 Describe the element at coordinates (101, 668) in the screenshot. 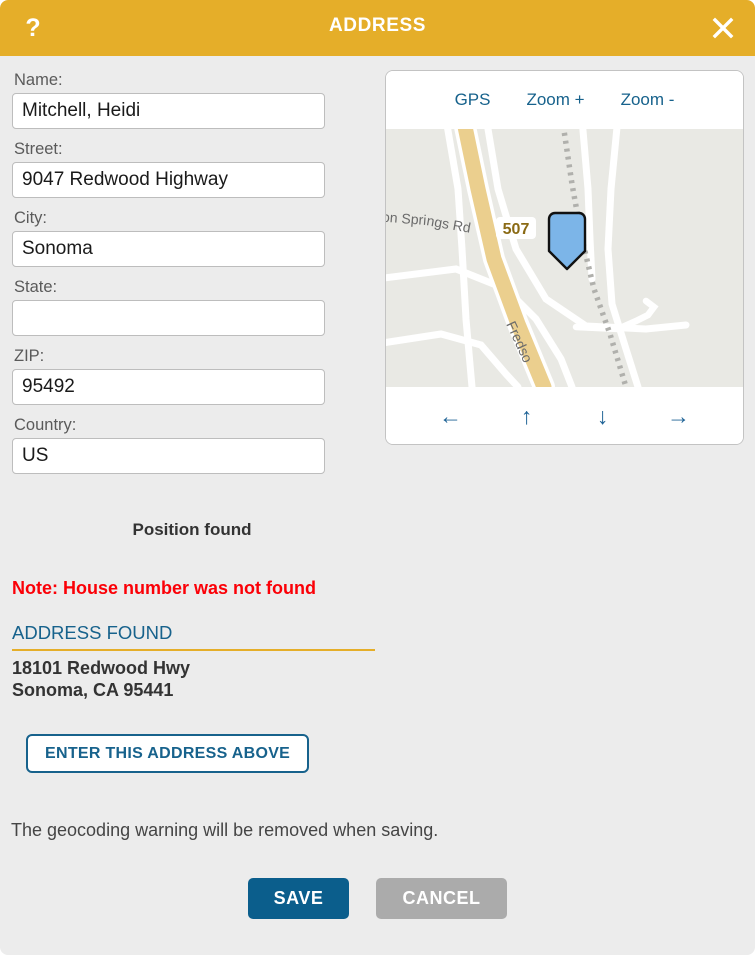

I see `address-found-line1: 18101 Redwood Hwy` at that location.